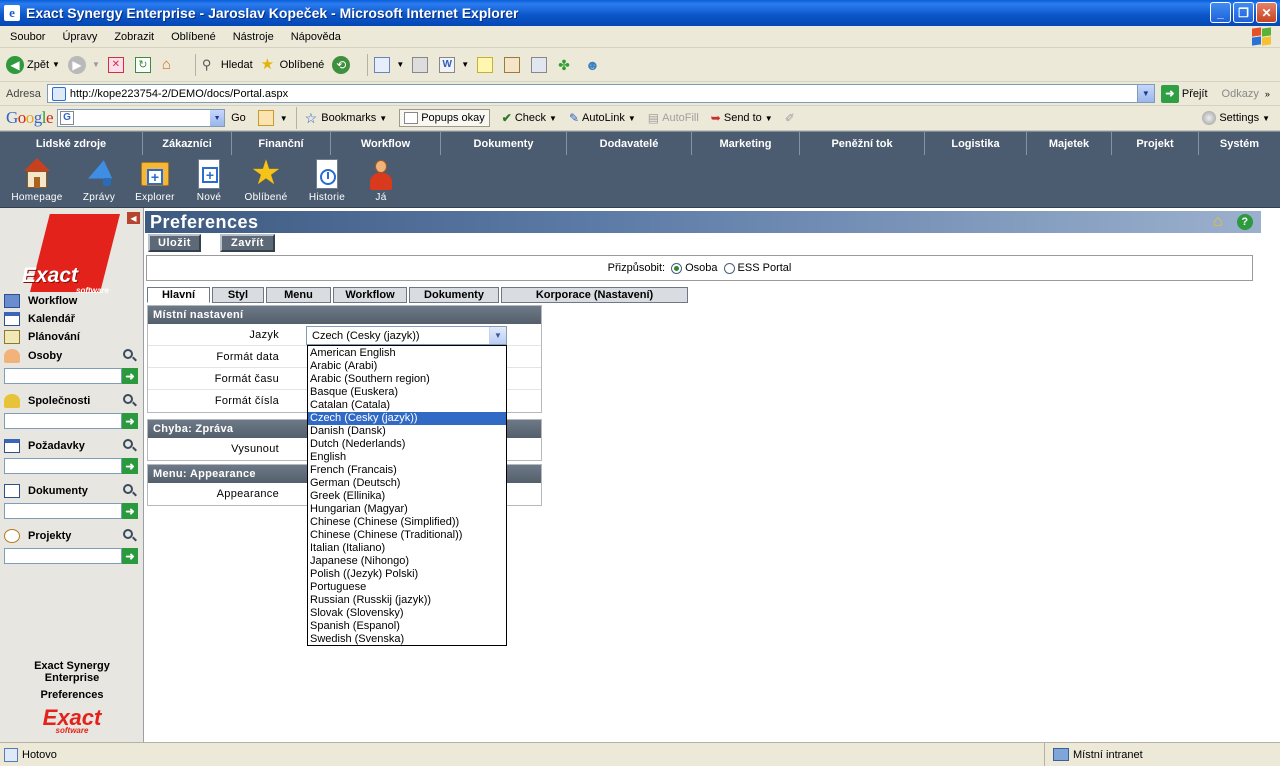 This screenshot has width=1280, height=766. Describe the element at coordinates (78, 37) in the screenshot. I see `menu-edit: Úpravy` at that location.